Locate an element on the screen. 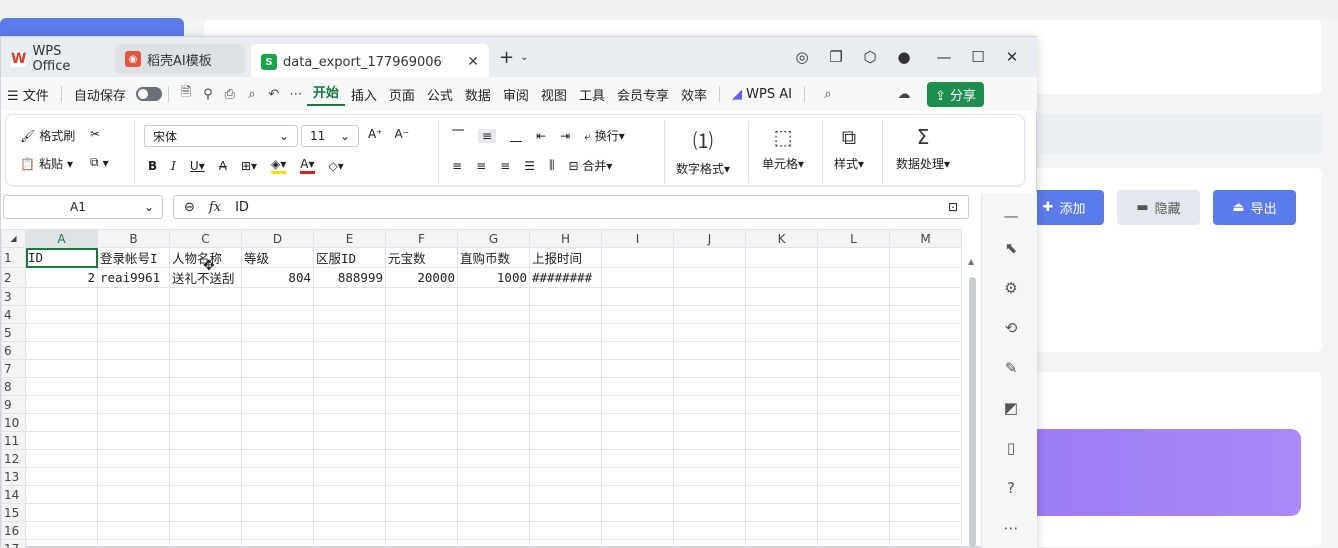  export-button: ⏏导出 is located at coordinates (1254, 207).